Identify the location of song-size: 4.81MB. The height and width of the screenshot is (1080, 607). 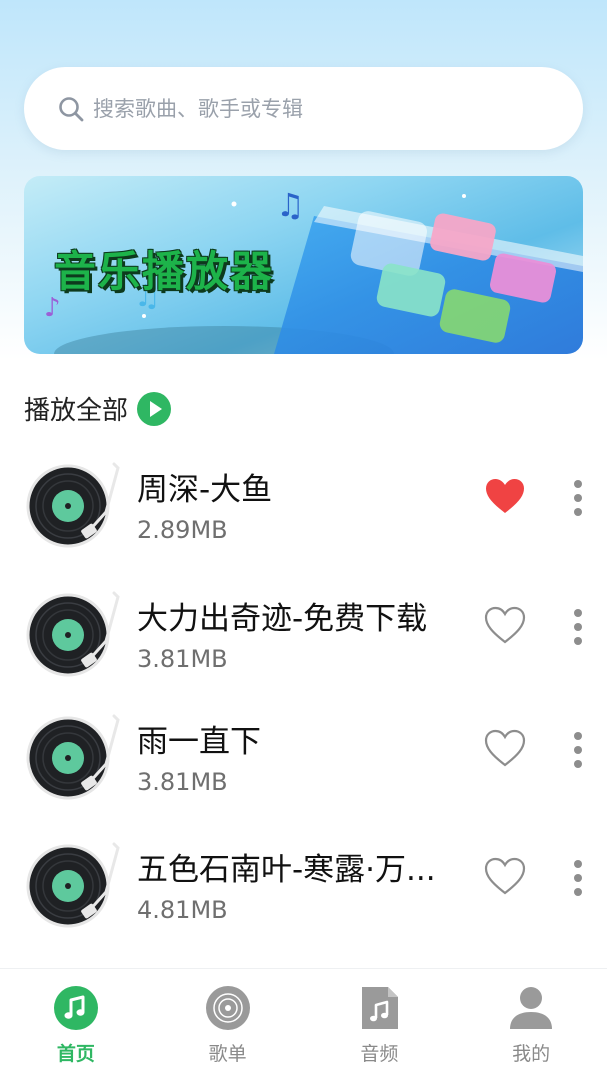
(182, 910).